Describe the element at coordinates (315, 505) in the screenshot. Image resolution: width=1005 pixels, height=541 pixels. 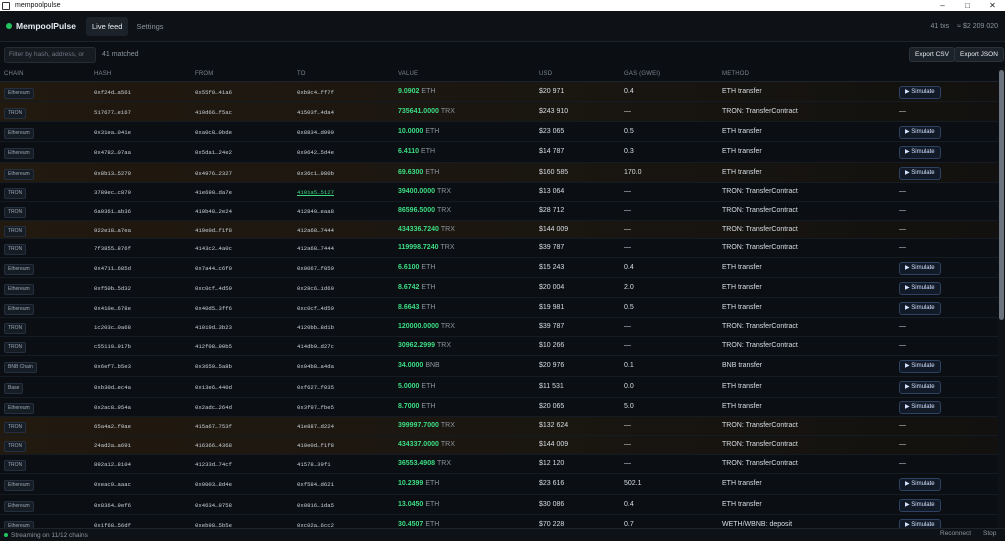
I see `to-address: 0x0816…1da5` at that location.